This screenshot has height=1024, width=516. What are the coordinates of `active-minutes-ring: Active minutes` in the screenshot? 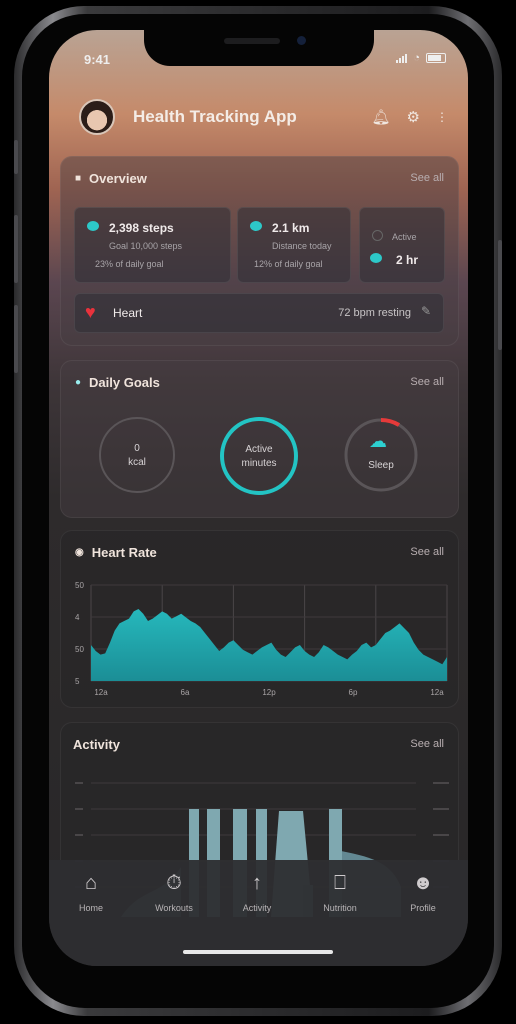 It's located at (259, 456).